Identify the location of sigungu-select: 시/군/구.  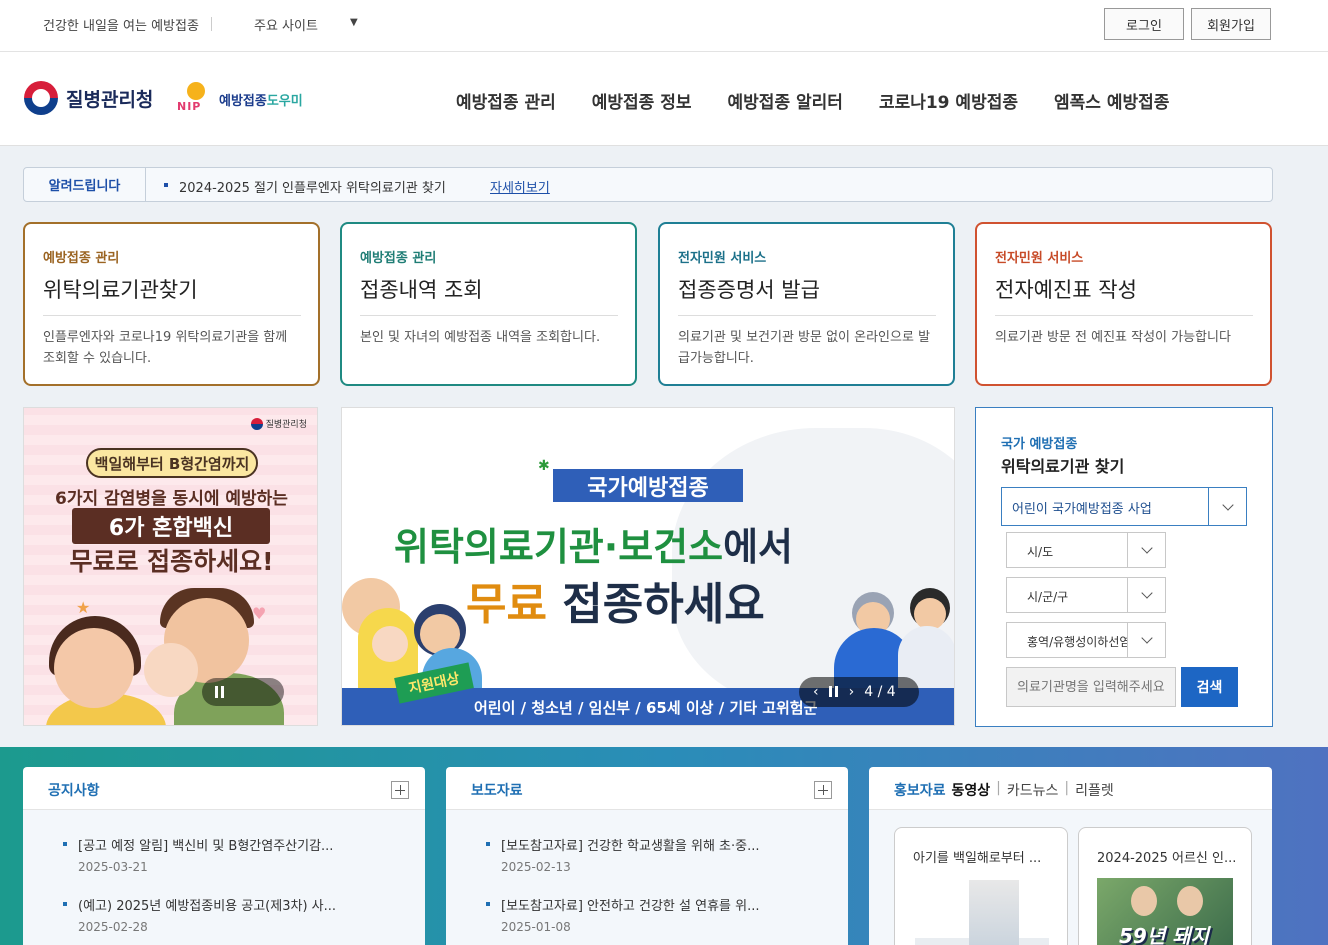
(1086, 595).